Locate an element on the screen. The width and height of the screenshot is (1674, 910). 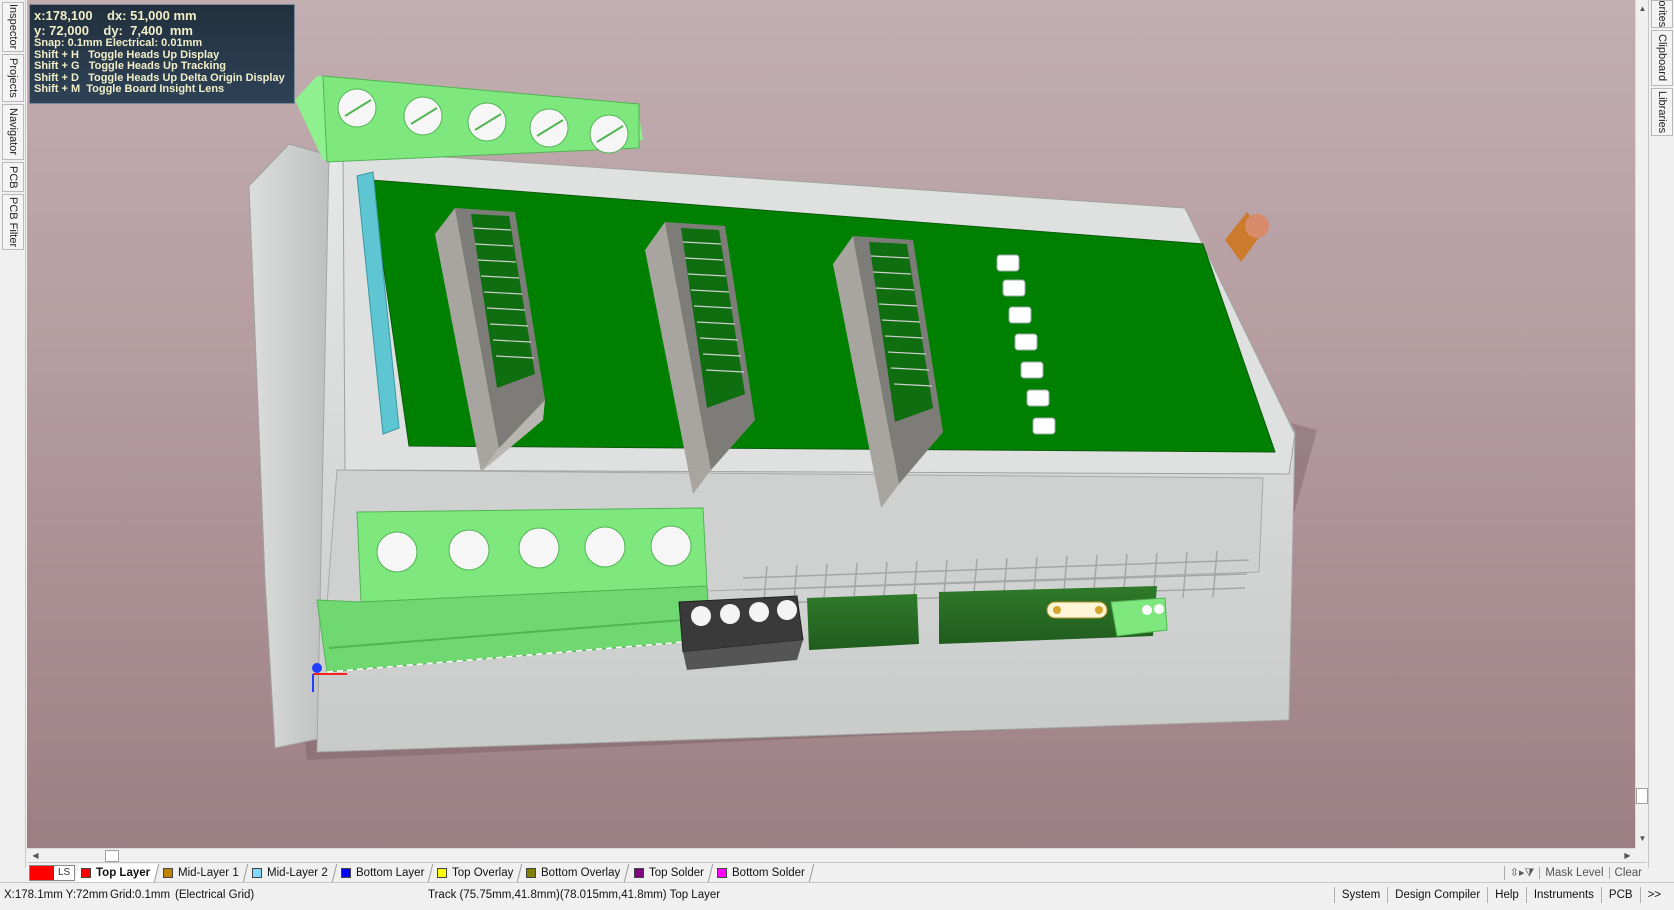
tab-favorites-label: Favorites is located at coordinates (1662, 13).